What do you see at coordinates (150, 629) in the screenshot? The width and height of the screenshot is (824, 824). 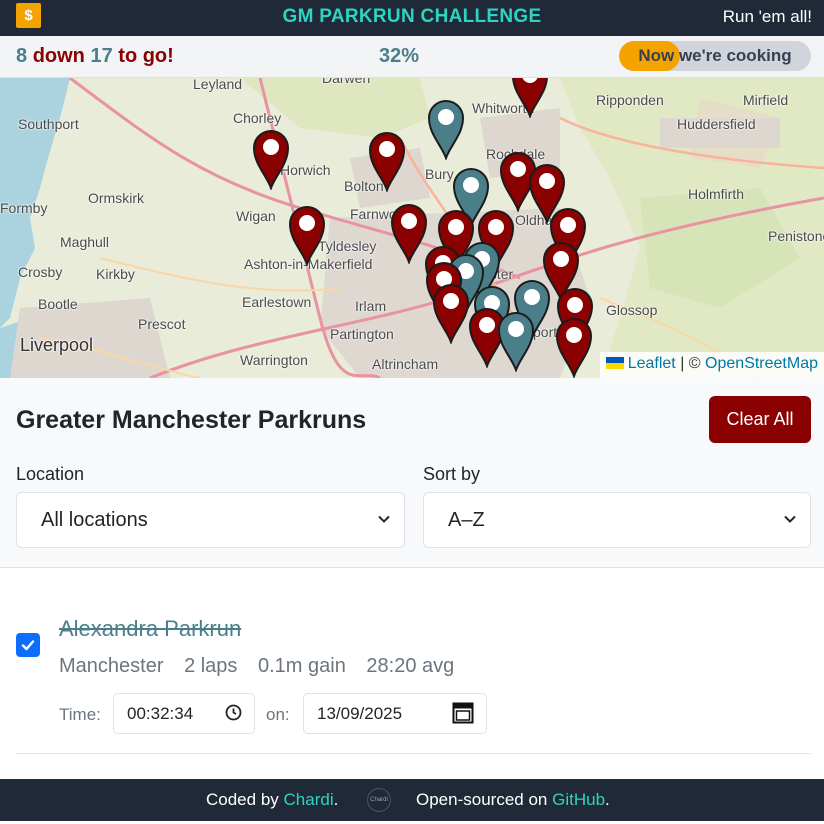 I see `parkrun-name: Alexandra Parkrun` at bounding box center [150, 629].